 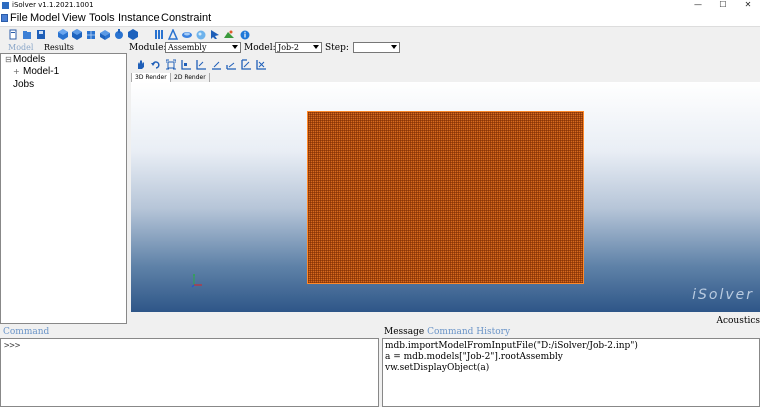 What do you see at coordinates (231, 64) in the screenshot?
I see `view-bottom-icon` at bounding box center [231, 64].